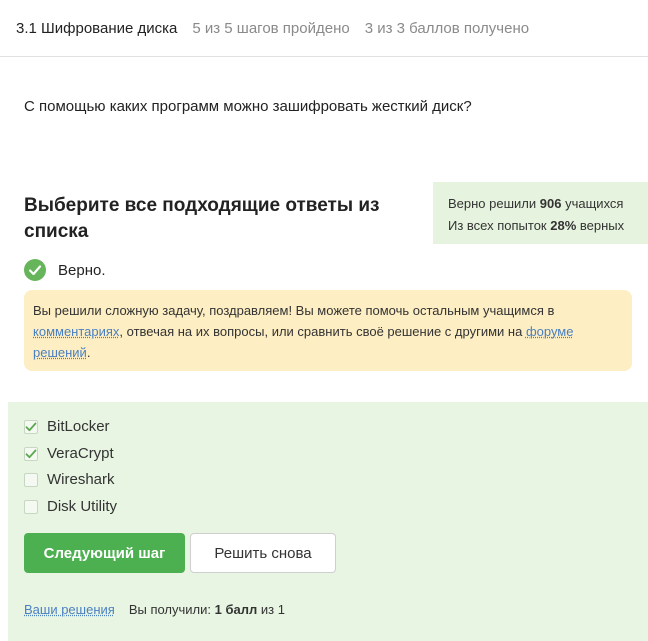 Image resolution: width=648 pixels, height=641 pixels. I want to click on option-bitlocker: BitLocker, so click(67, 426).